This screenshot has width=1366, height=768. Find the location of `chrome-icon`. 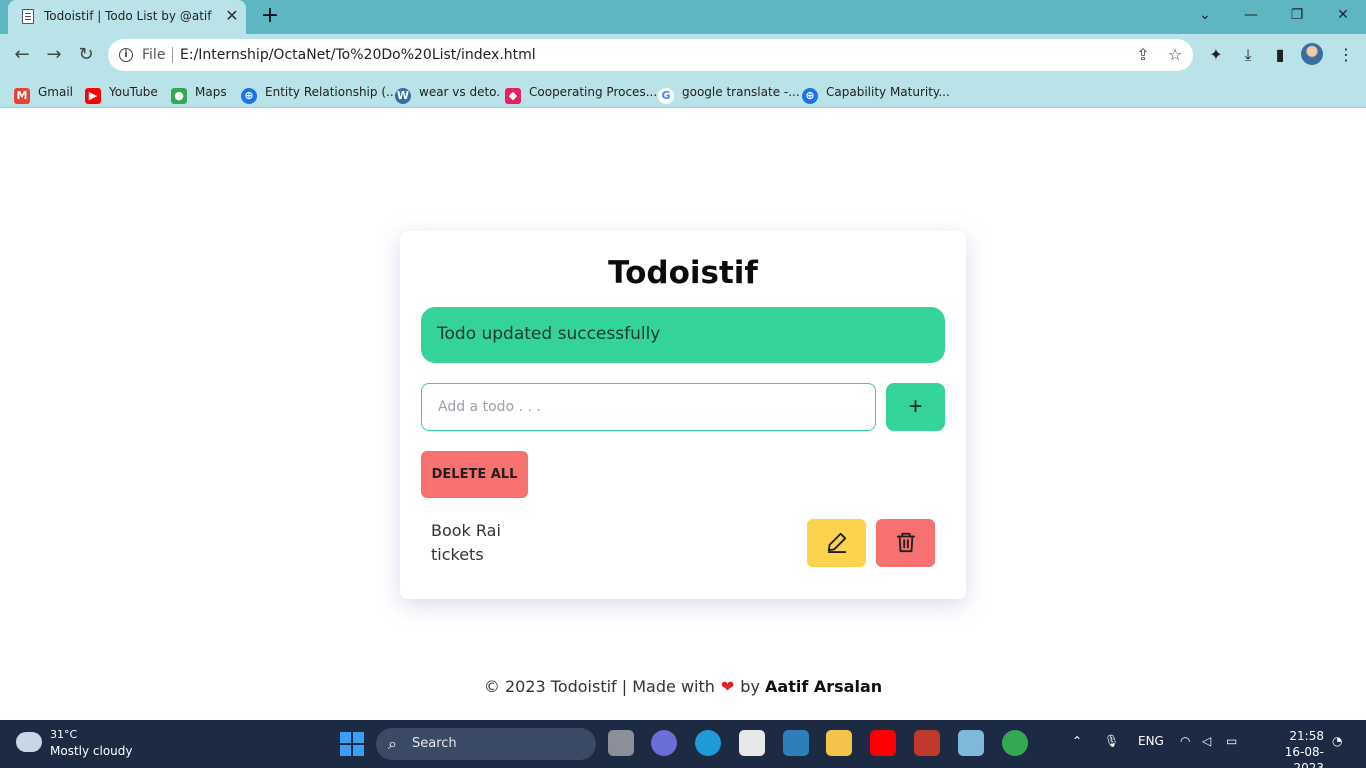

chrome-icon is located at coordinates (1015, 743).